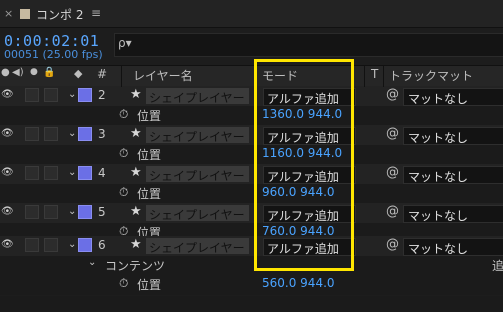 Image resolution: width=503 pixels, height=312 pixels. What do you see at coordinates (5, 72) in the screenshot?
I see `eye-column-icon: ●` at bounding box center [5, 72].